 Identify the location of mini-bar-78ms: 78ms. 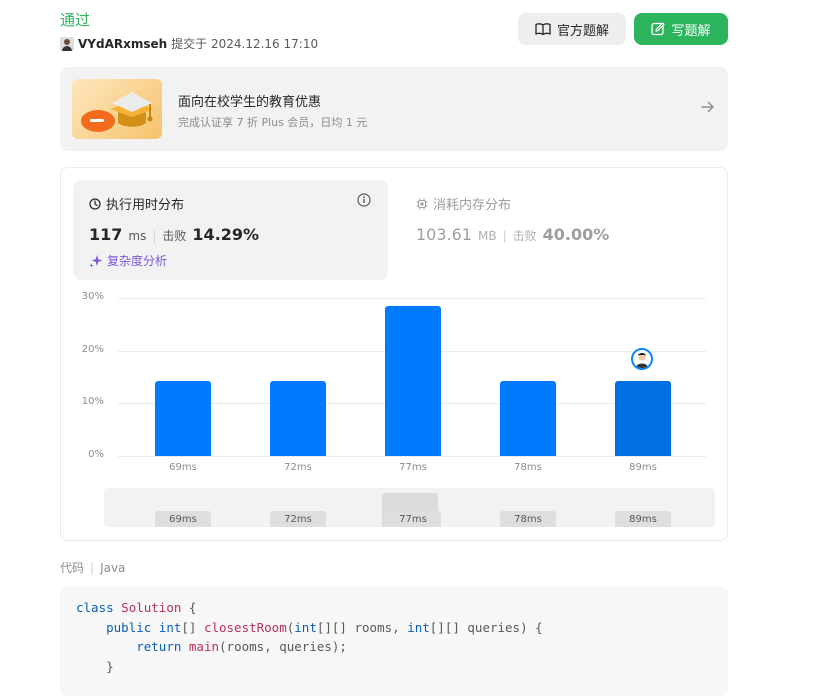
(528, 519).